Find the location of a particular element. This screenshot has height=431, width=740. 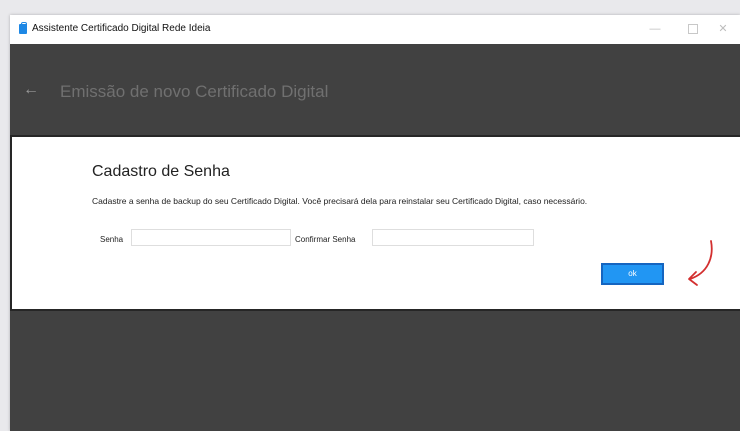

password-label: Senha is located at coordinates (112, 239).